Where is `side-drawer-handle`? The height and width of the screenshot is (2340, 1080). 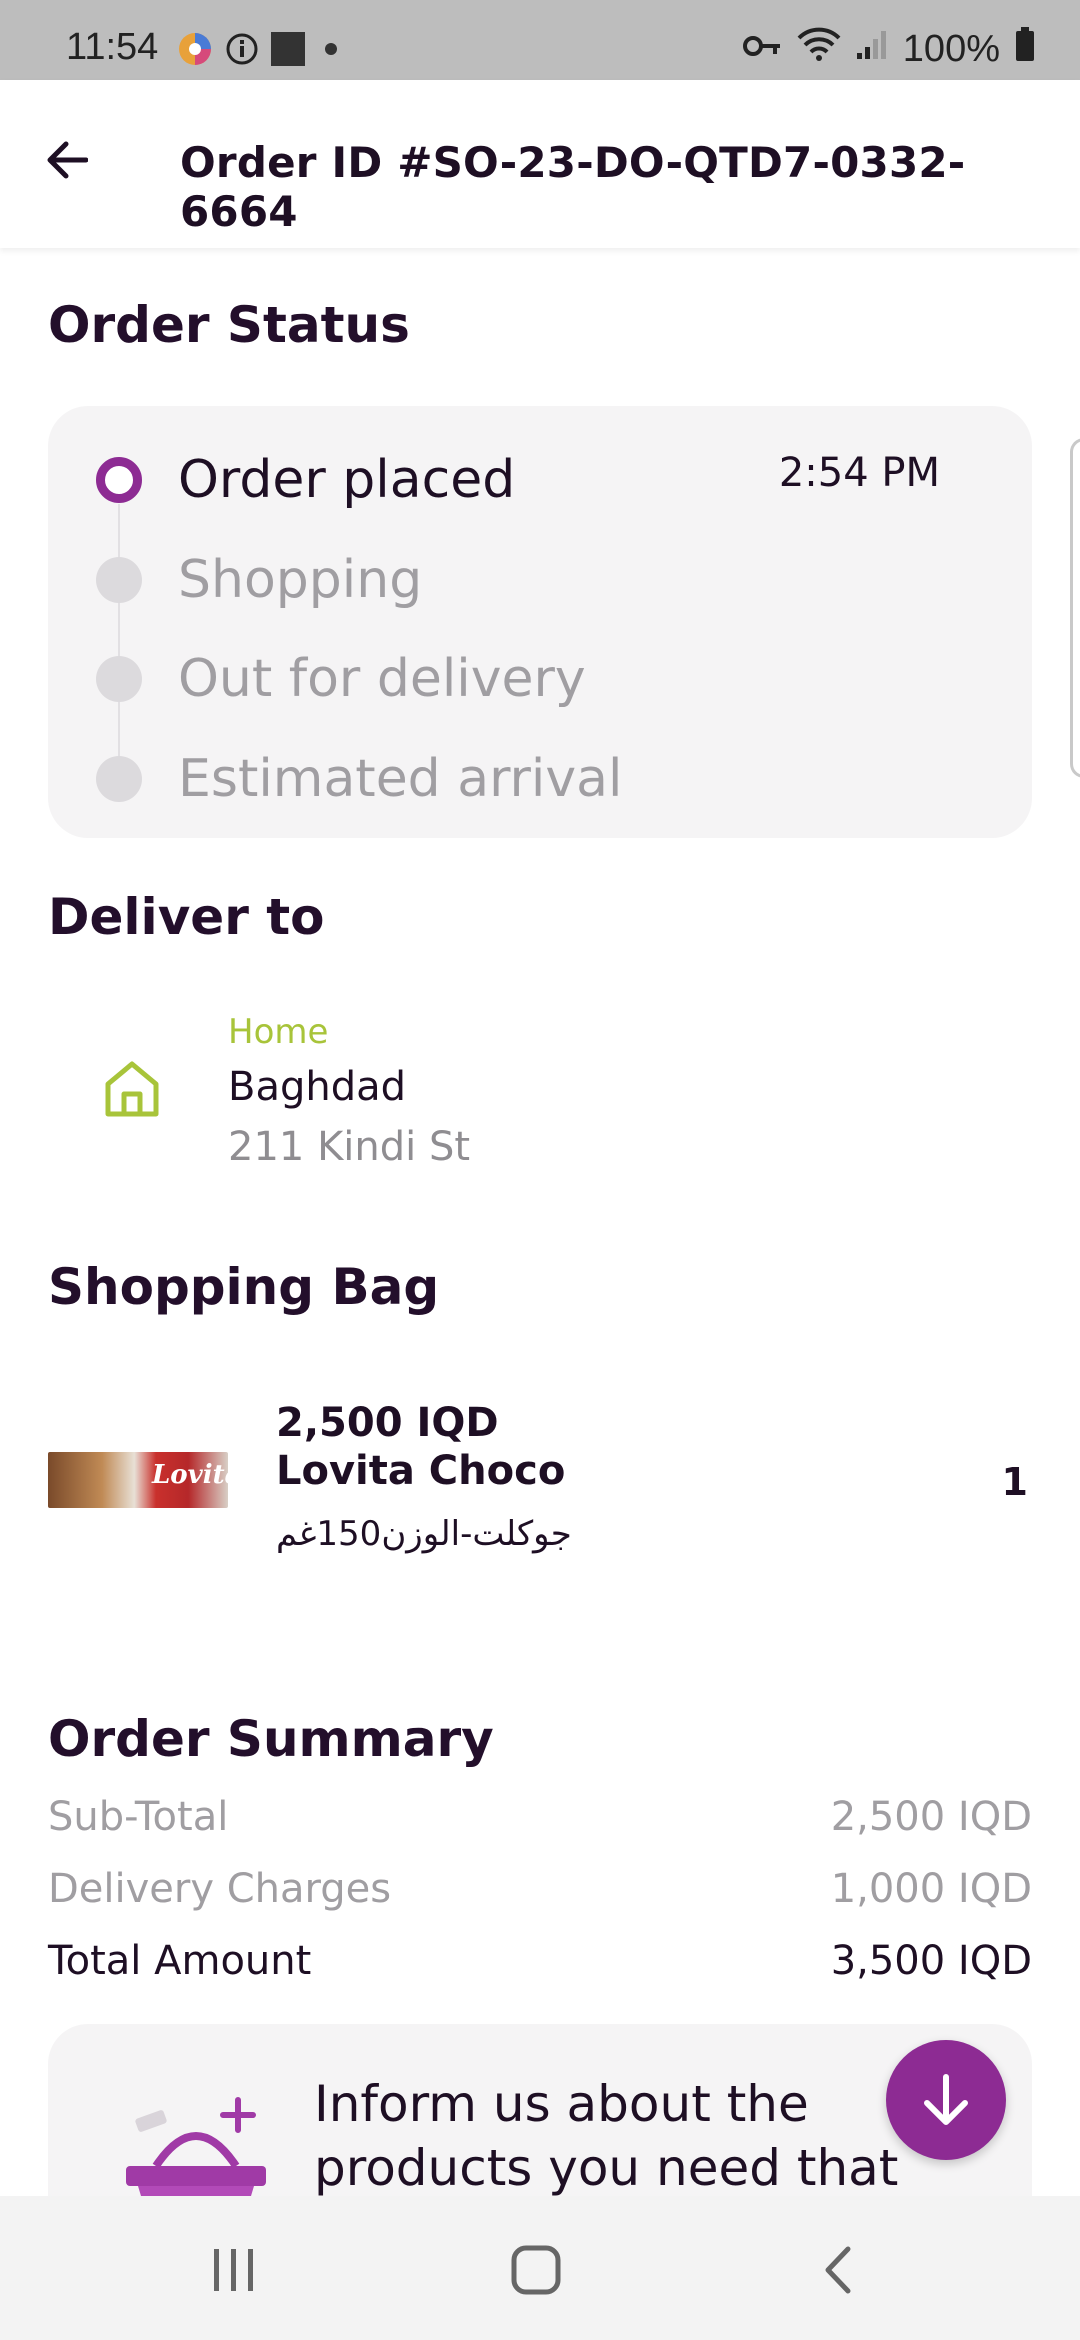 side-drawer-handle is located at coordinates (1075, 608).